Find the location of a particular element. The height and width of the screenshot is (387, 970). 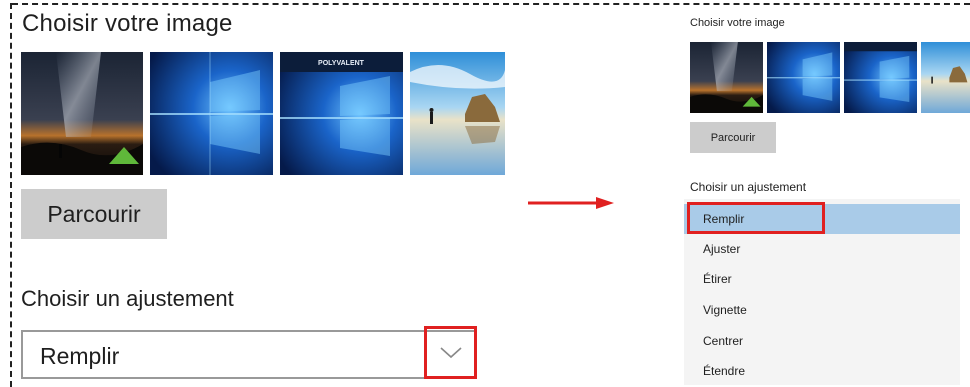

choose-image-title-small: Choisir votre image is located at coordinates (737, 23).